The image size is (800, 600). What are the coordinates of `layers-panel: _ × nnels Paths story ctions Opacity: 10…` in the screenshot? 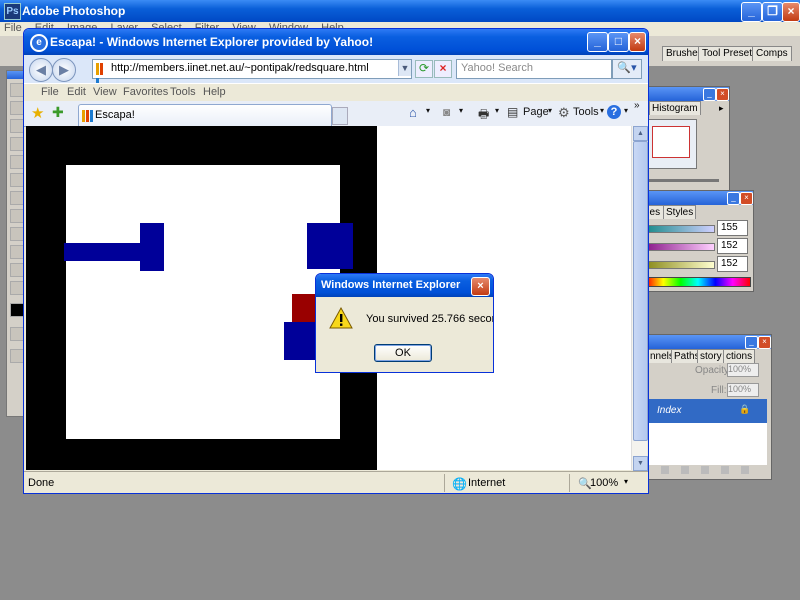 It's located at (706, 407).